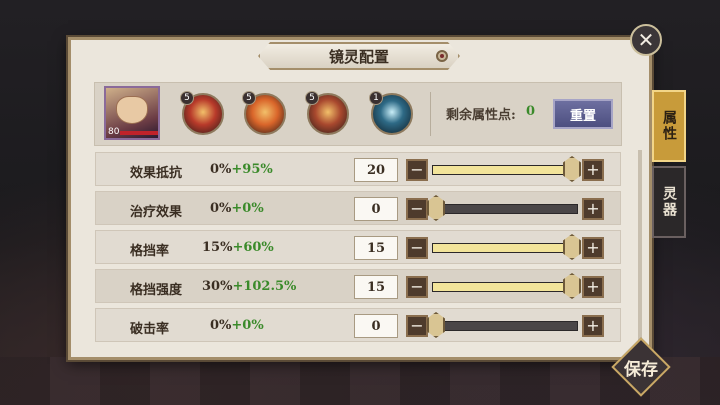  I want to click on skill-level-badge: 1, so click(376, 98).